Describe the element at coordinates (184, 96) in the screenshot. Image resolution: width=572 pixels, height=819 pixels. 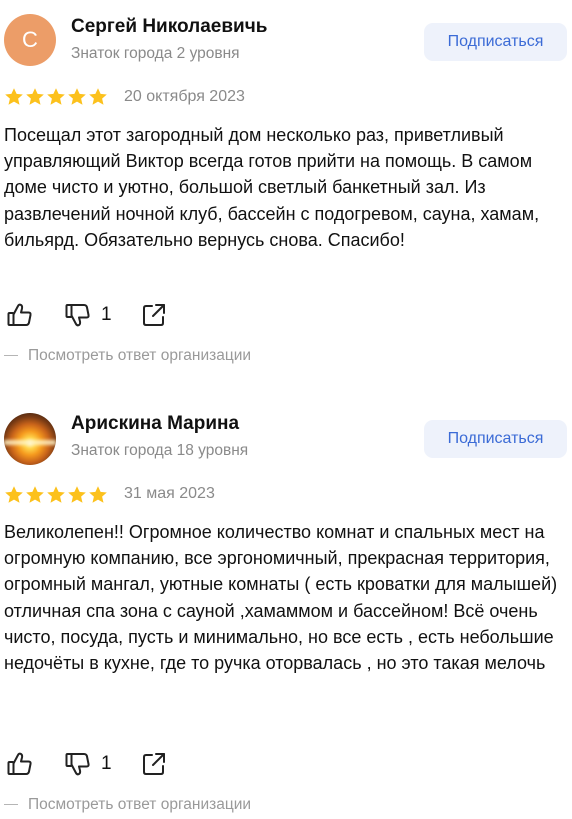
I see `review-date: 20 октября 2023` at that location.